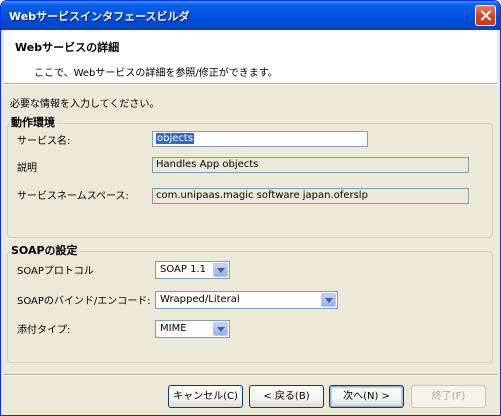  What do you see at coordinates (156, 73) in the screenshot?
I see `page-subtitle: ここで、Webサービスの詳細を参照/修正ができます。` at bounding box center [156, 73].